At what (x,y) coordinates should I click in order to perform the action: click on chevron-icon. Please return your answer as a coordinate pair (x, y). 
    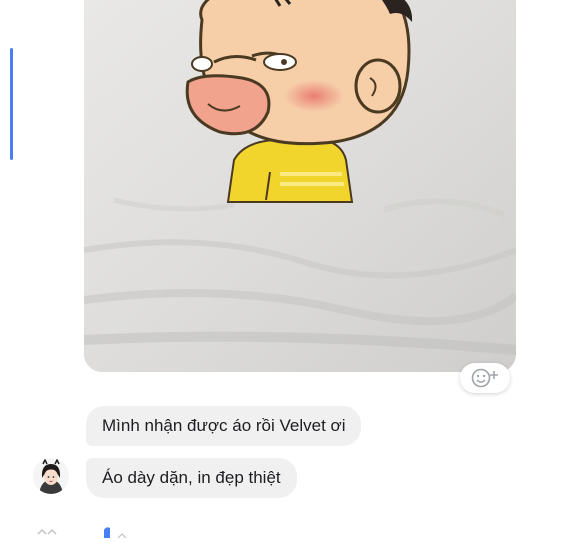
    Looking at the image, I should click on (42, 531).